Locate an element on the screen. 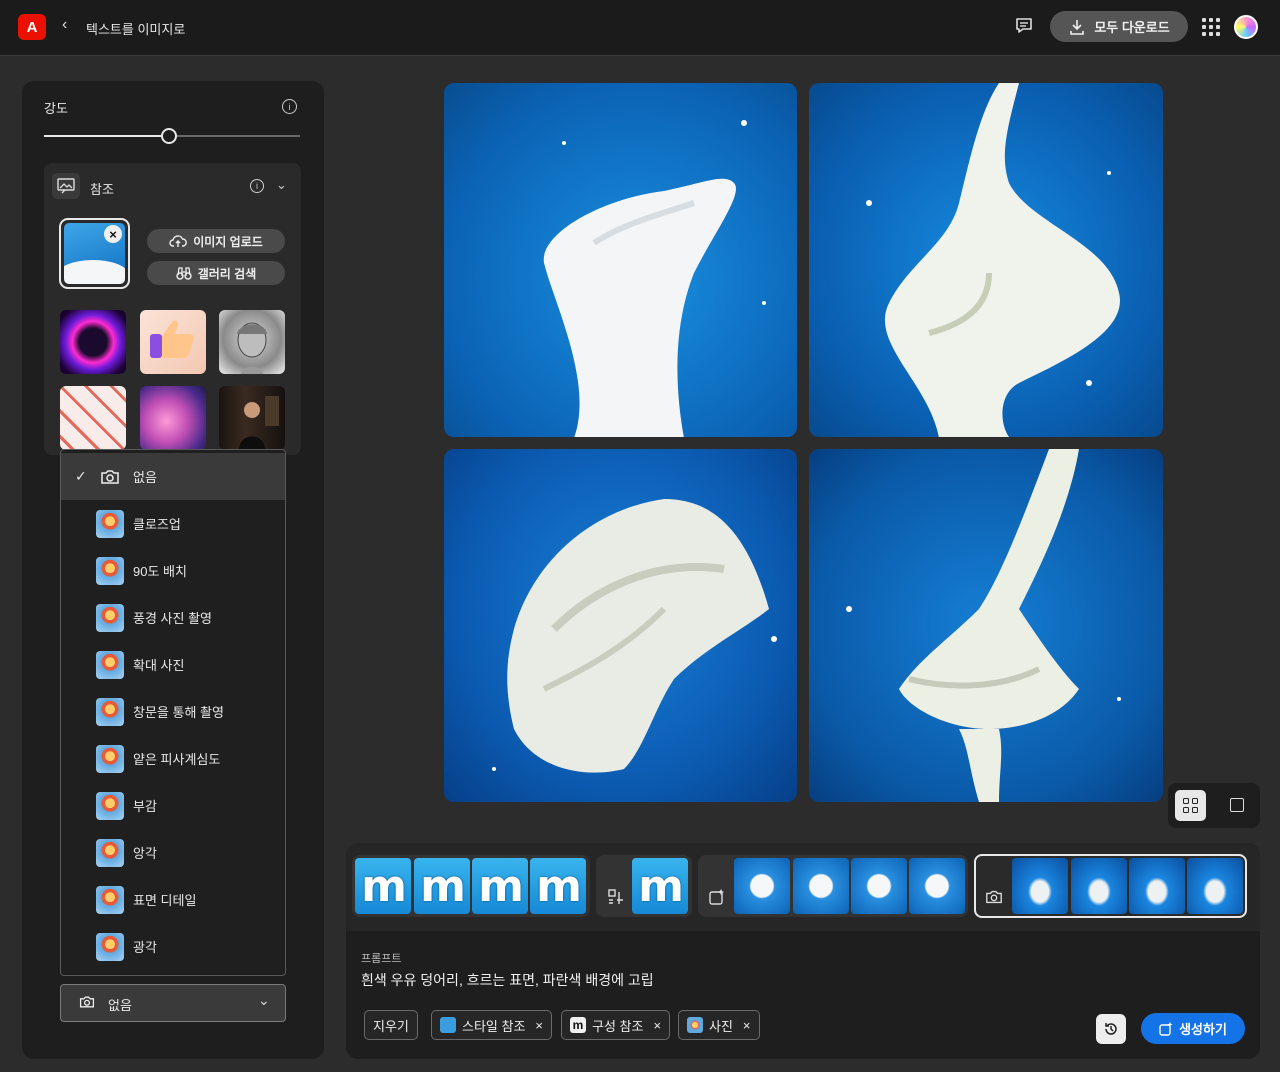 Image resolution: width=1280 pixels, height=1072 pixels. composition-reference-label: 구성 참조 is located at coordinates (618, 1026).